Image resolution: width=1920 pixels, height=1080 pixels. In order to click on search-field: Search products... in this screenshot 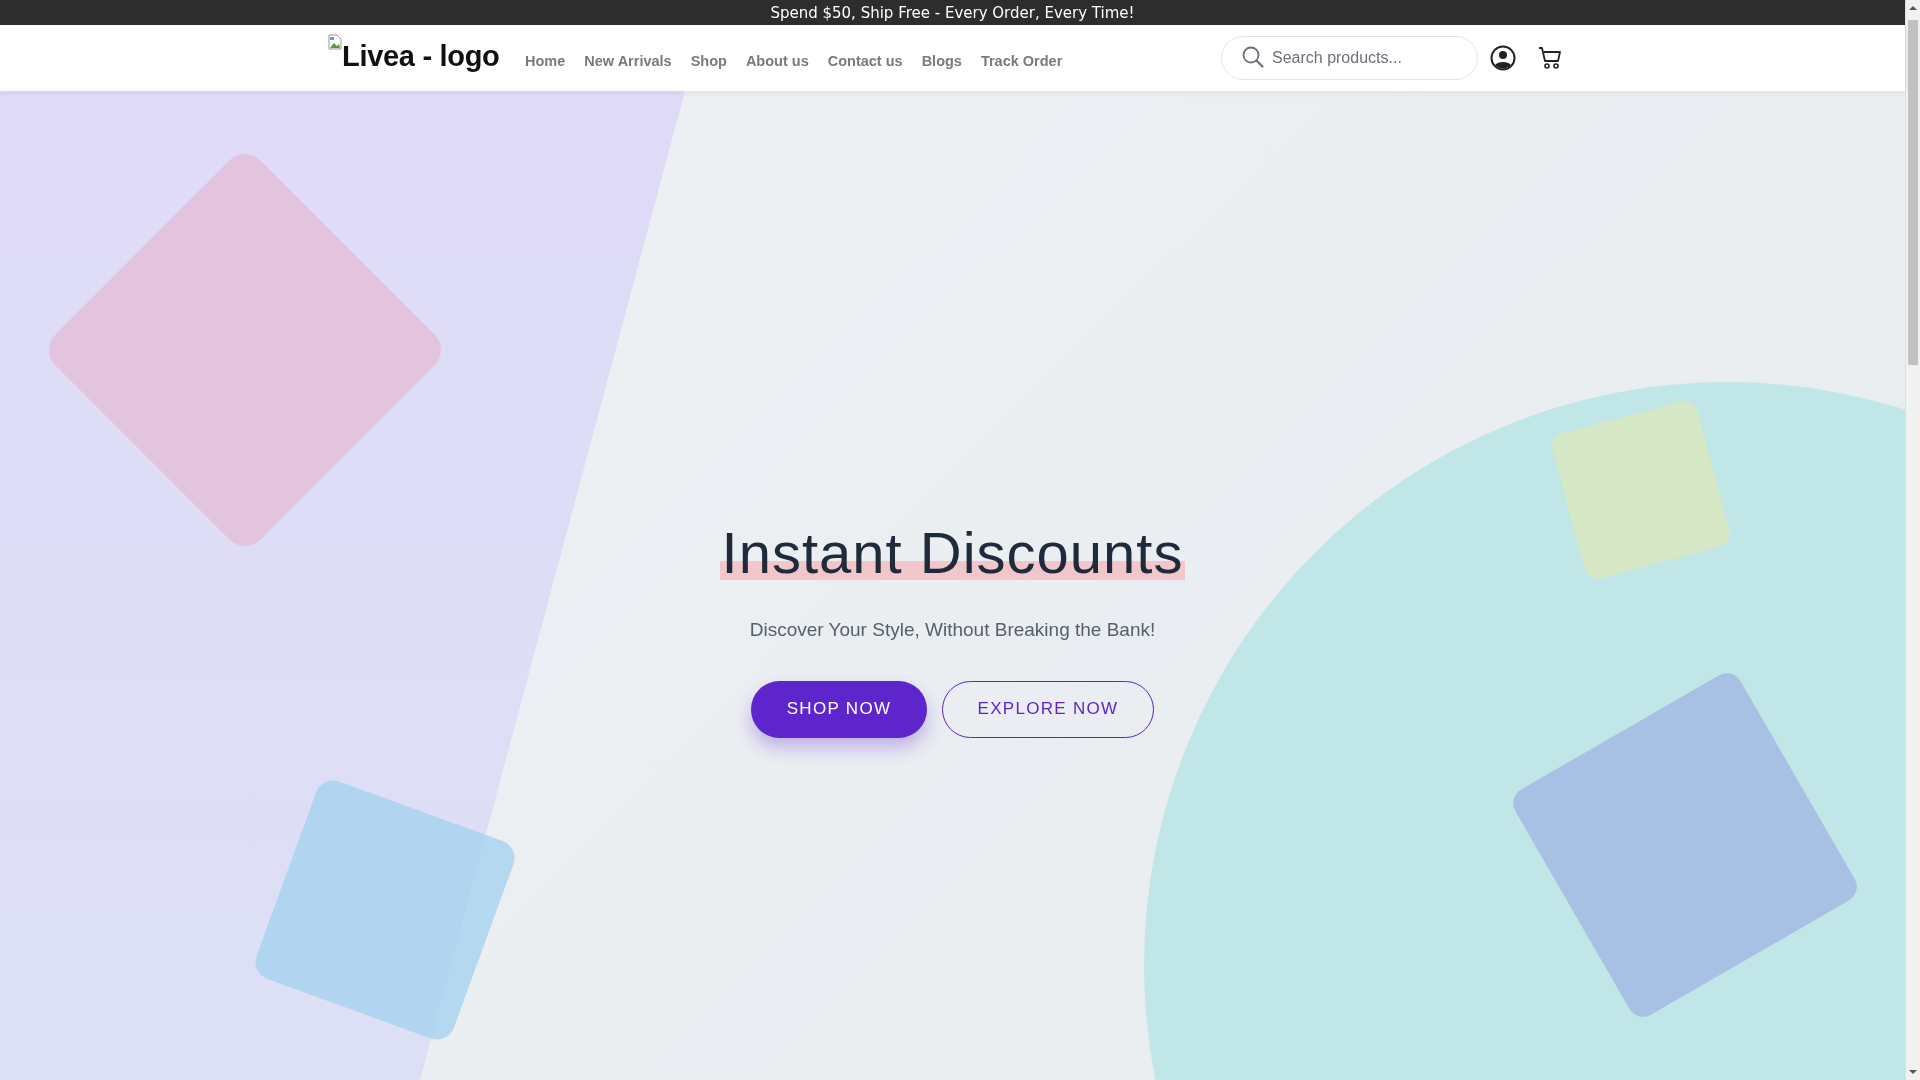, I will do `click(1349, 58)`.